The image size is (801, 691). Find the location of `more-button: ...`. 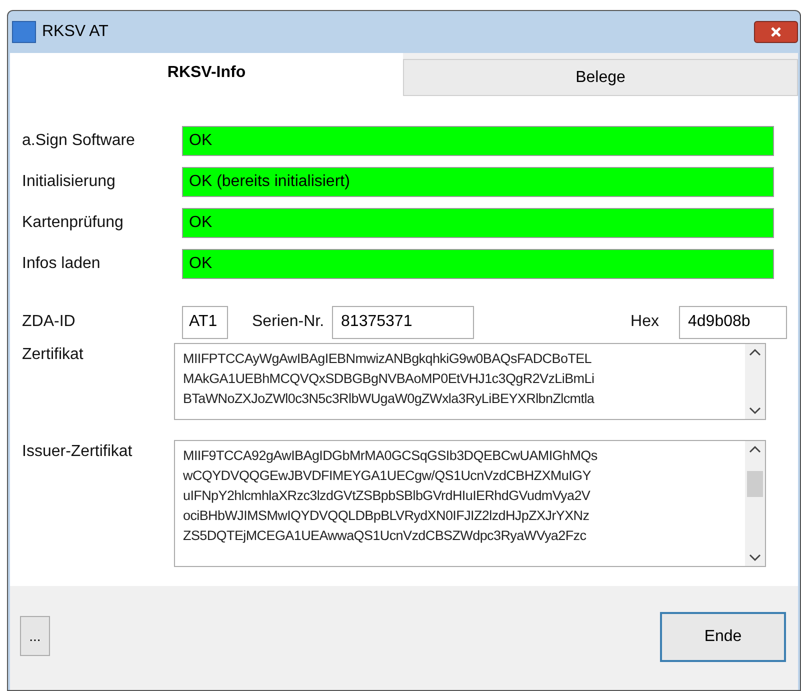

more-button: ... is located at coordinates (35, 636).